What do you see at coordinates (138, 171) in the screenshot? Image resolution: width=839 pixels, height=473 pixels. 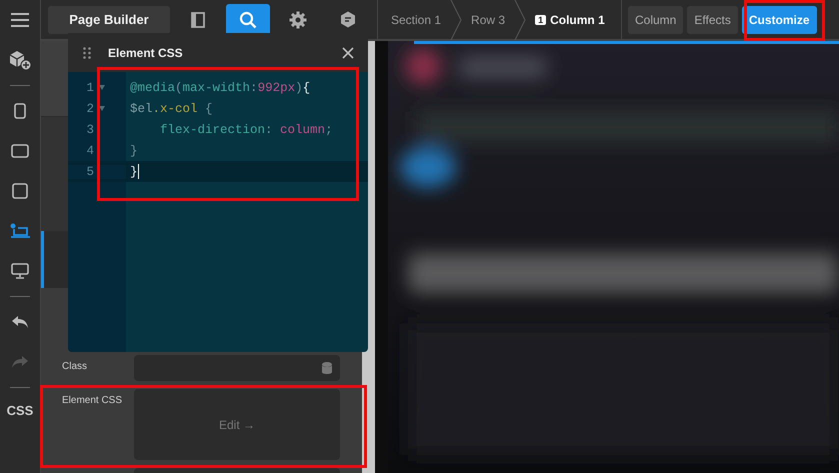 I see `text-cursor` at bounding box center [138, 171].